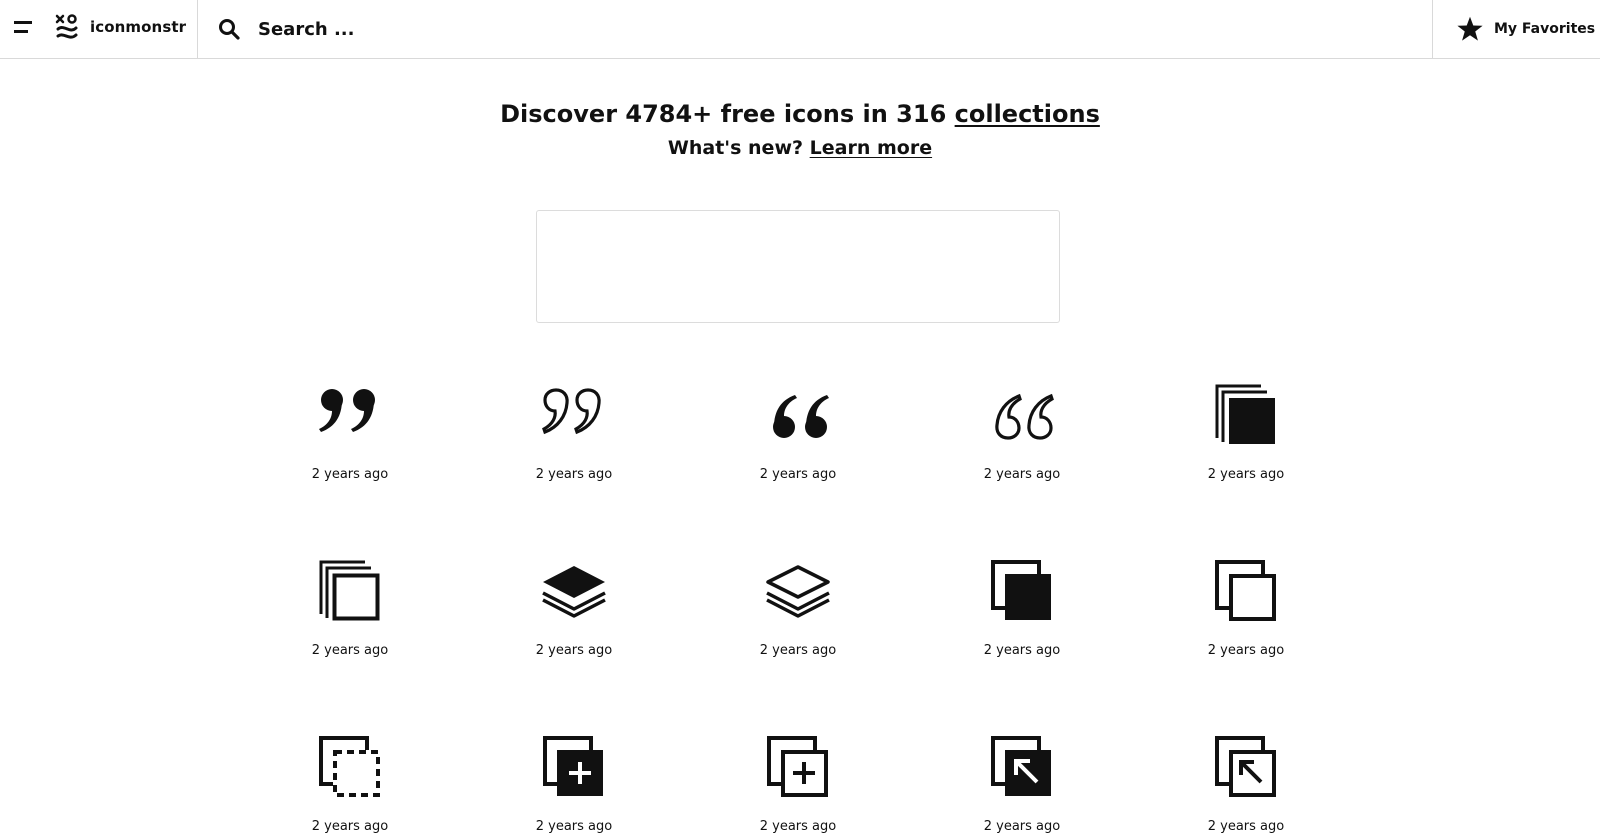 The width and height of the screenshot is (1600, 836). What do you see at coordinates (347, 410) in the screenshot?
I see `quote-close-filled-icon` at bounding box center [347, 410].